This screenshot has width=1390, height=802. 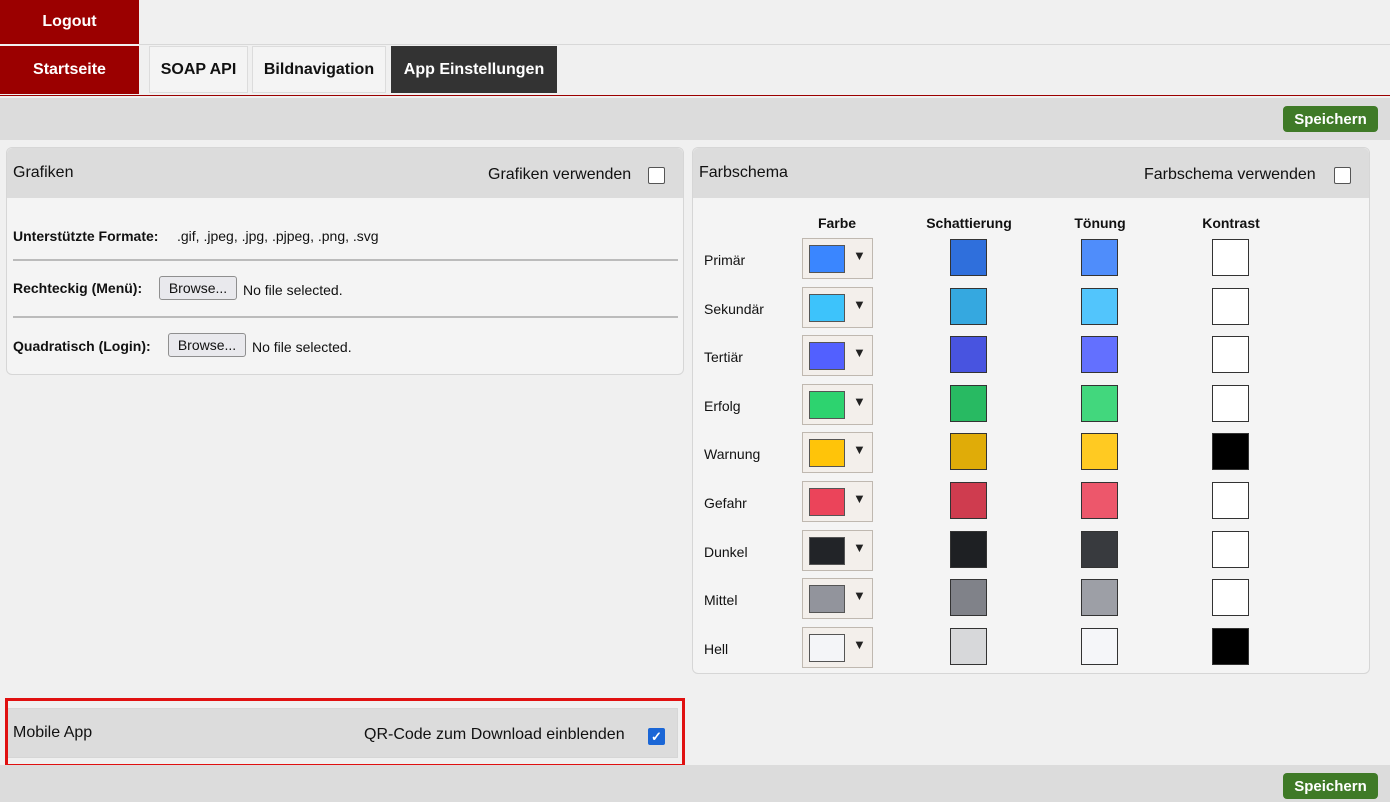 What do you see at coordinates (716, 649) in the screenshot?
I see `color-row-label: Hell` at bounding box center [716, 649].